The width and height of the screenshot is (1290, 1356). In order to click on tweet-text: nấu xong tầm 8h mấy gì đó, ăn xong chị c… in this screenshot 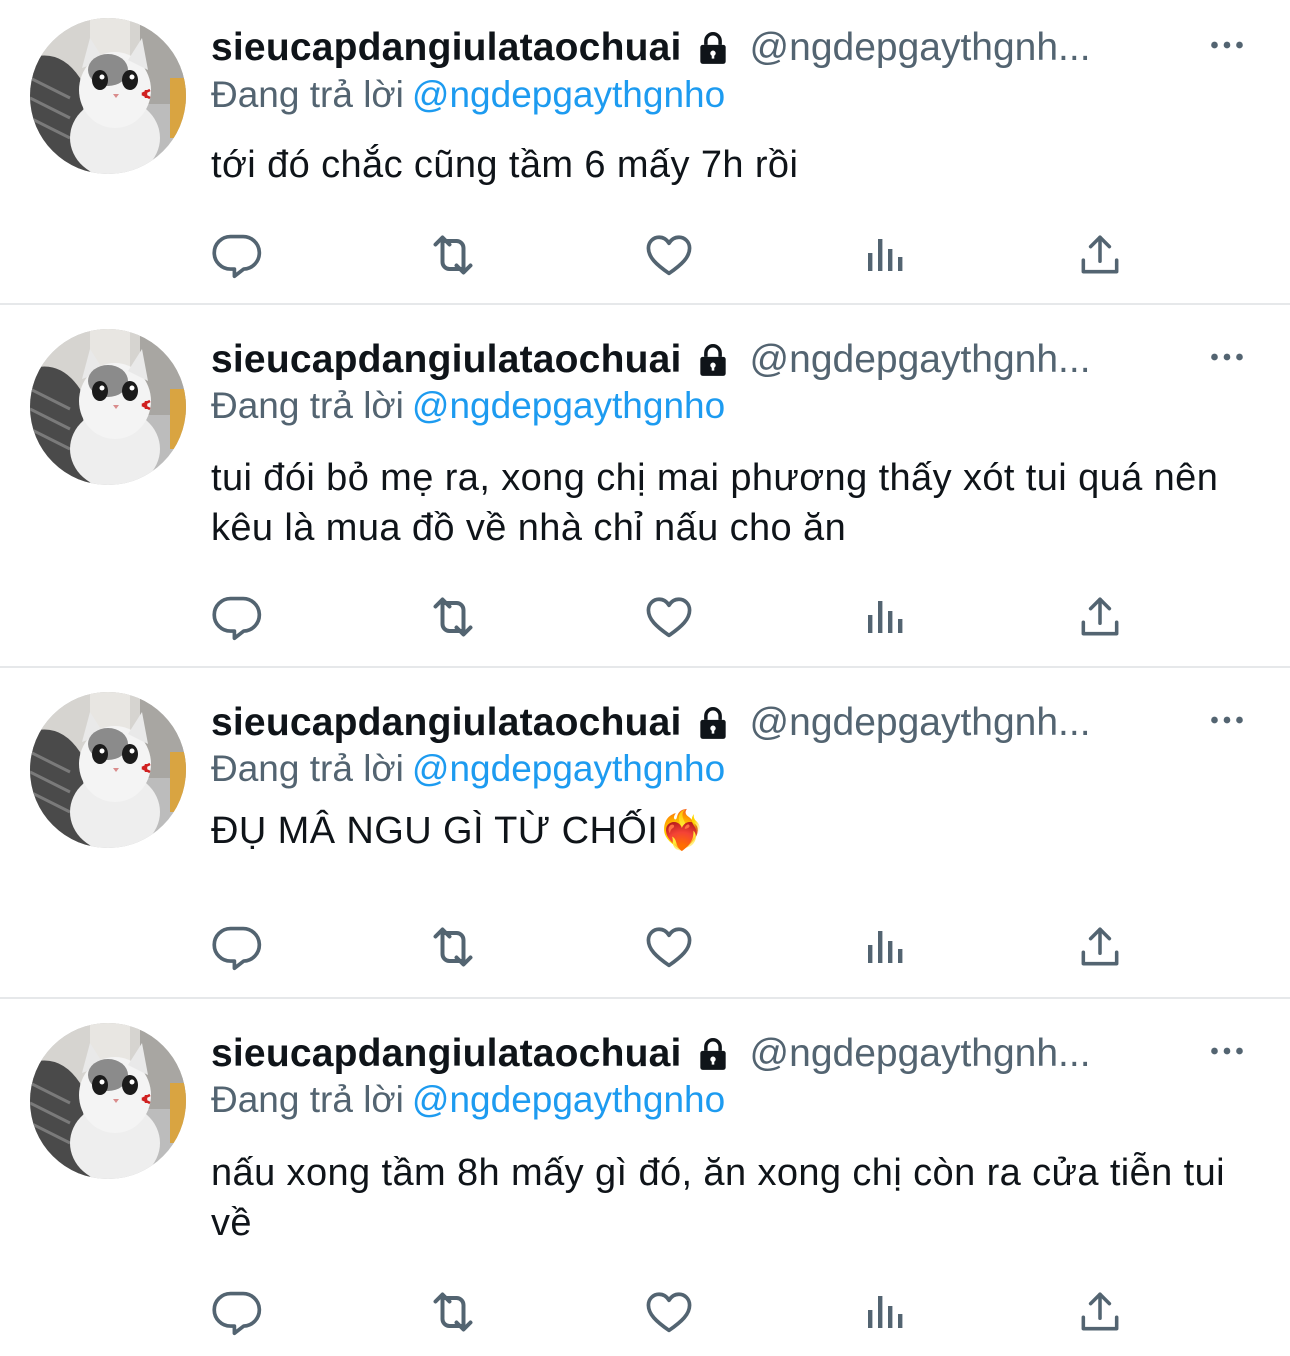, I will do `click(718, 1198)`.